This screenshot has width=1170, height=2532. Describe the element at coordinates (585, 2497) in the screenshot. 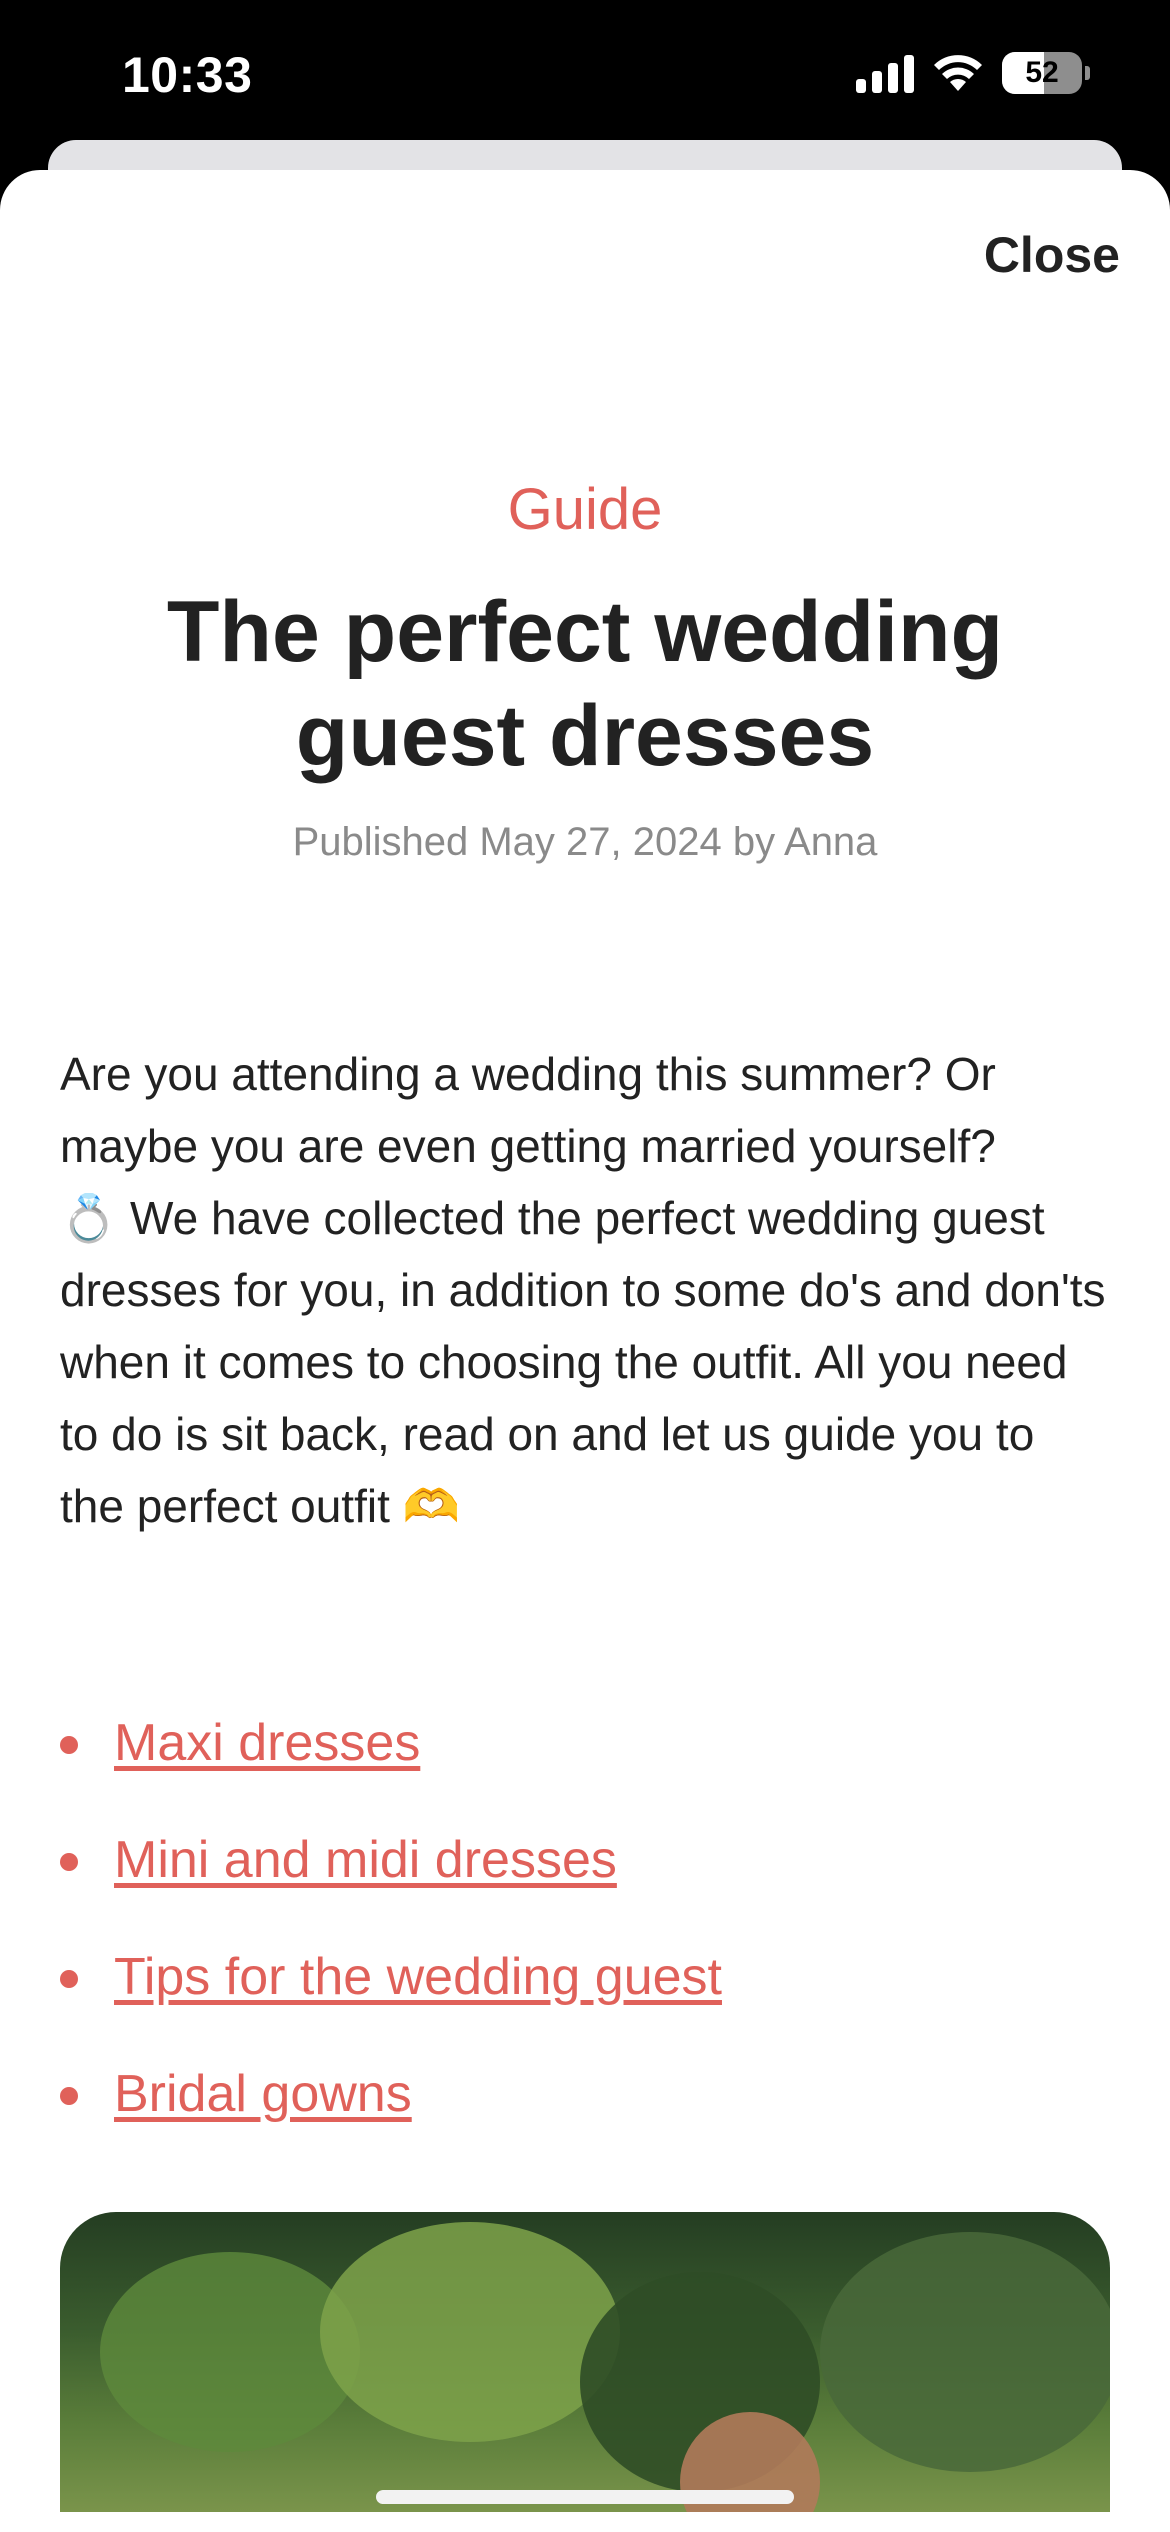

I see `home-indicator` at that location.